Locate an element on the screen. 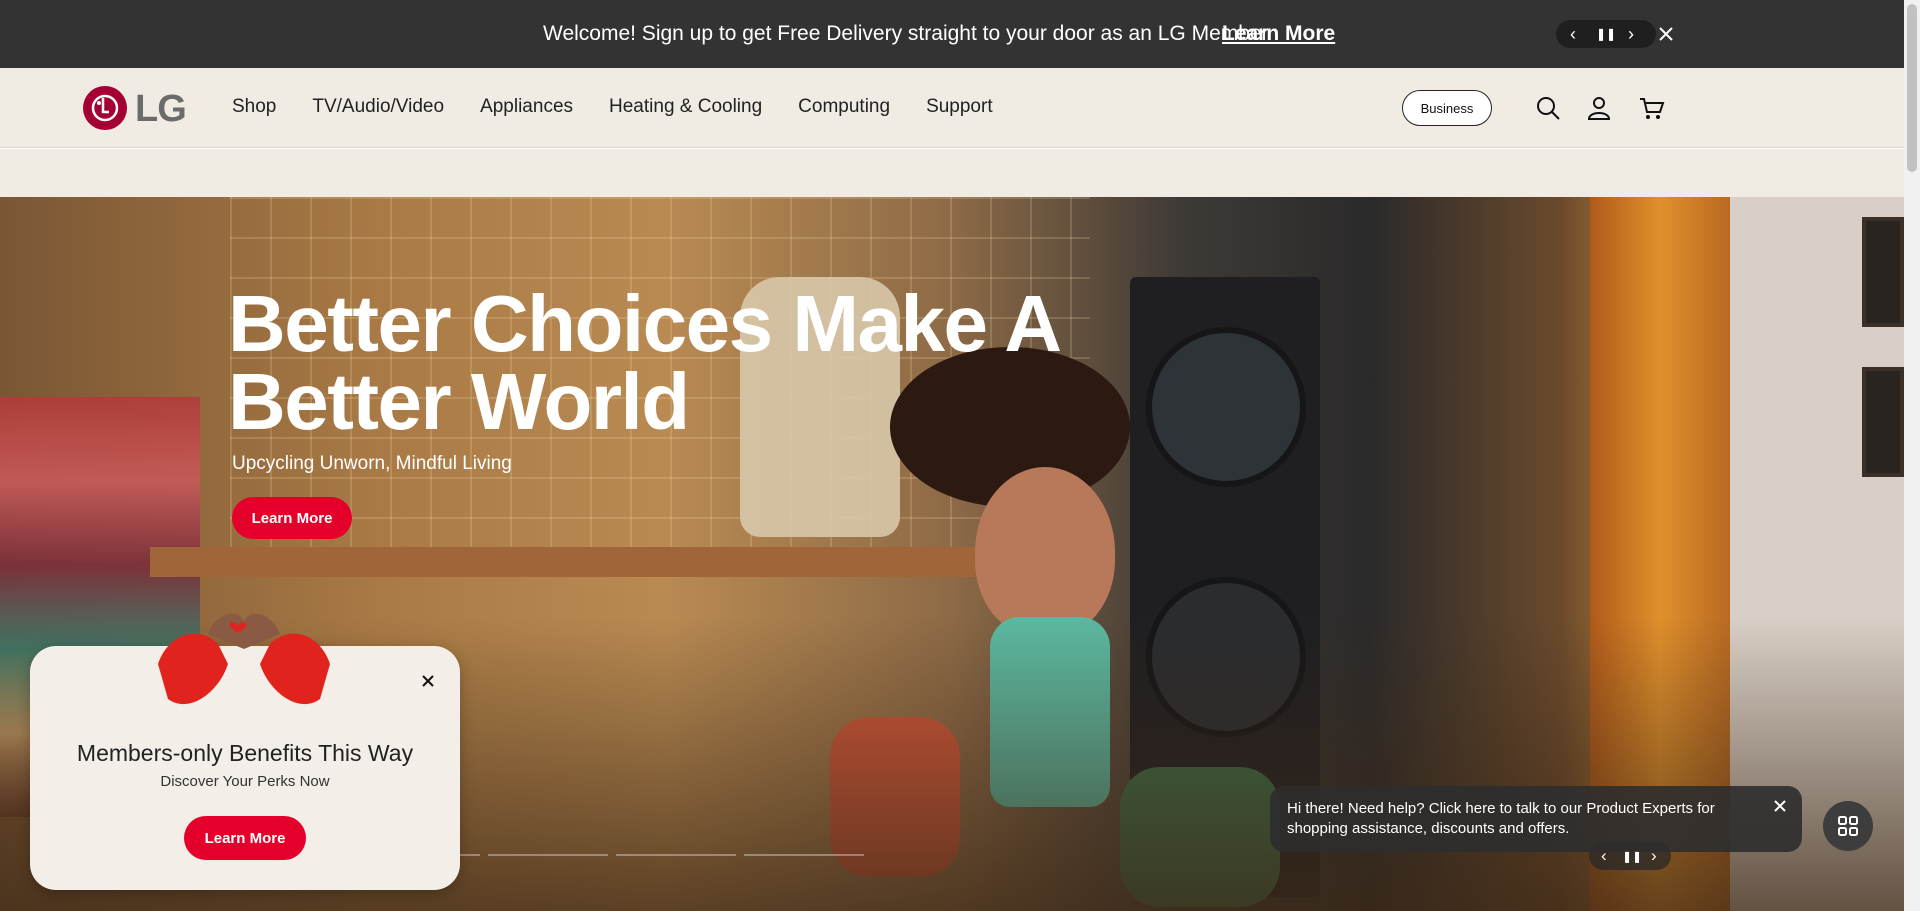  lg-logo-icon is located at coordinates (105, 108).